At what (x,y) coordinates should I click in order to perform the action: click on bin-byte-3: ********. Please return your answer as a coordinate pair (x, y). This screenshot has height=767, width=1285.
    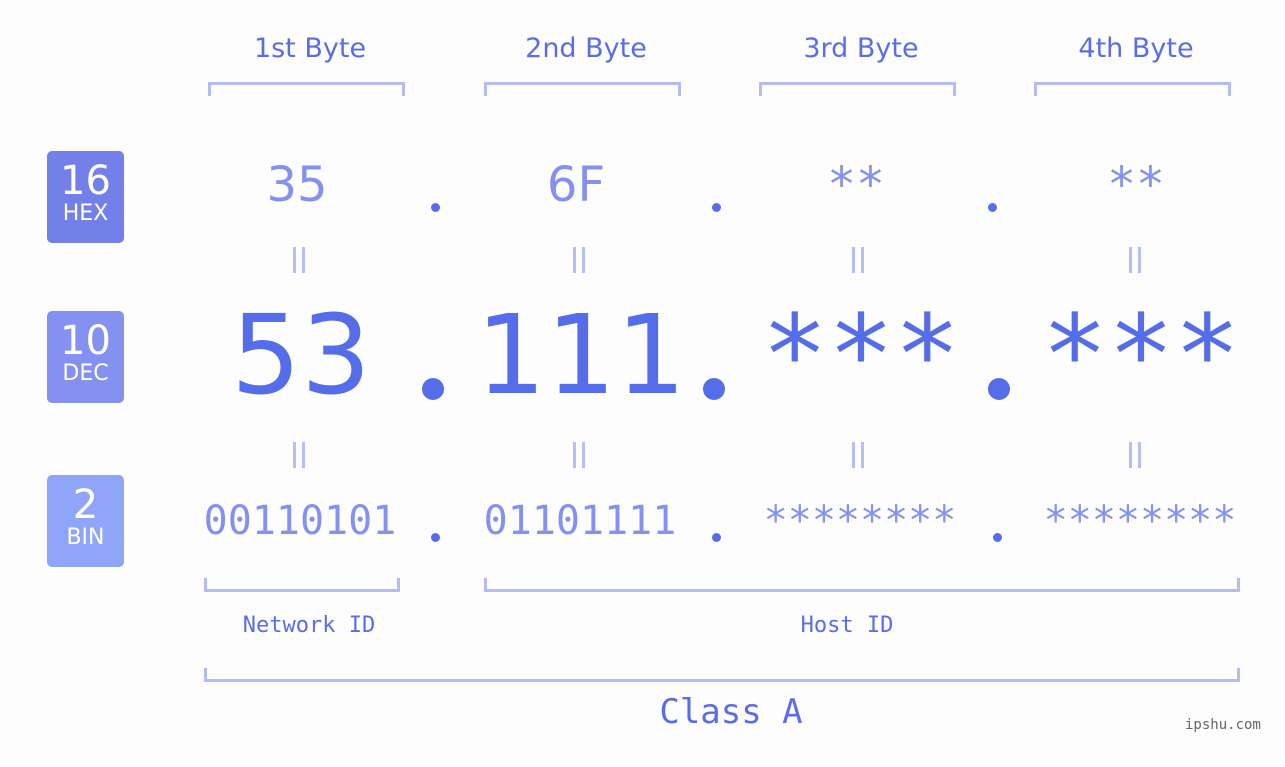
    Looking at the image, I should click on (860, 521).